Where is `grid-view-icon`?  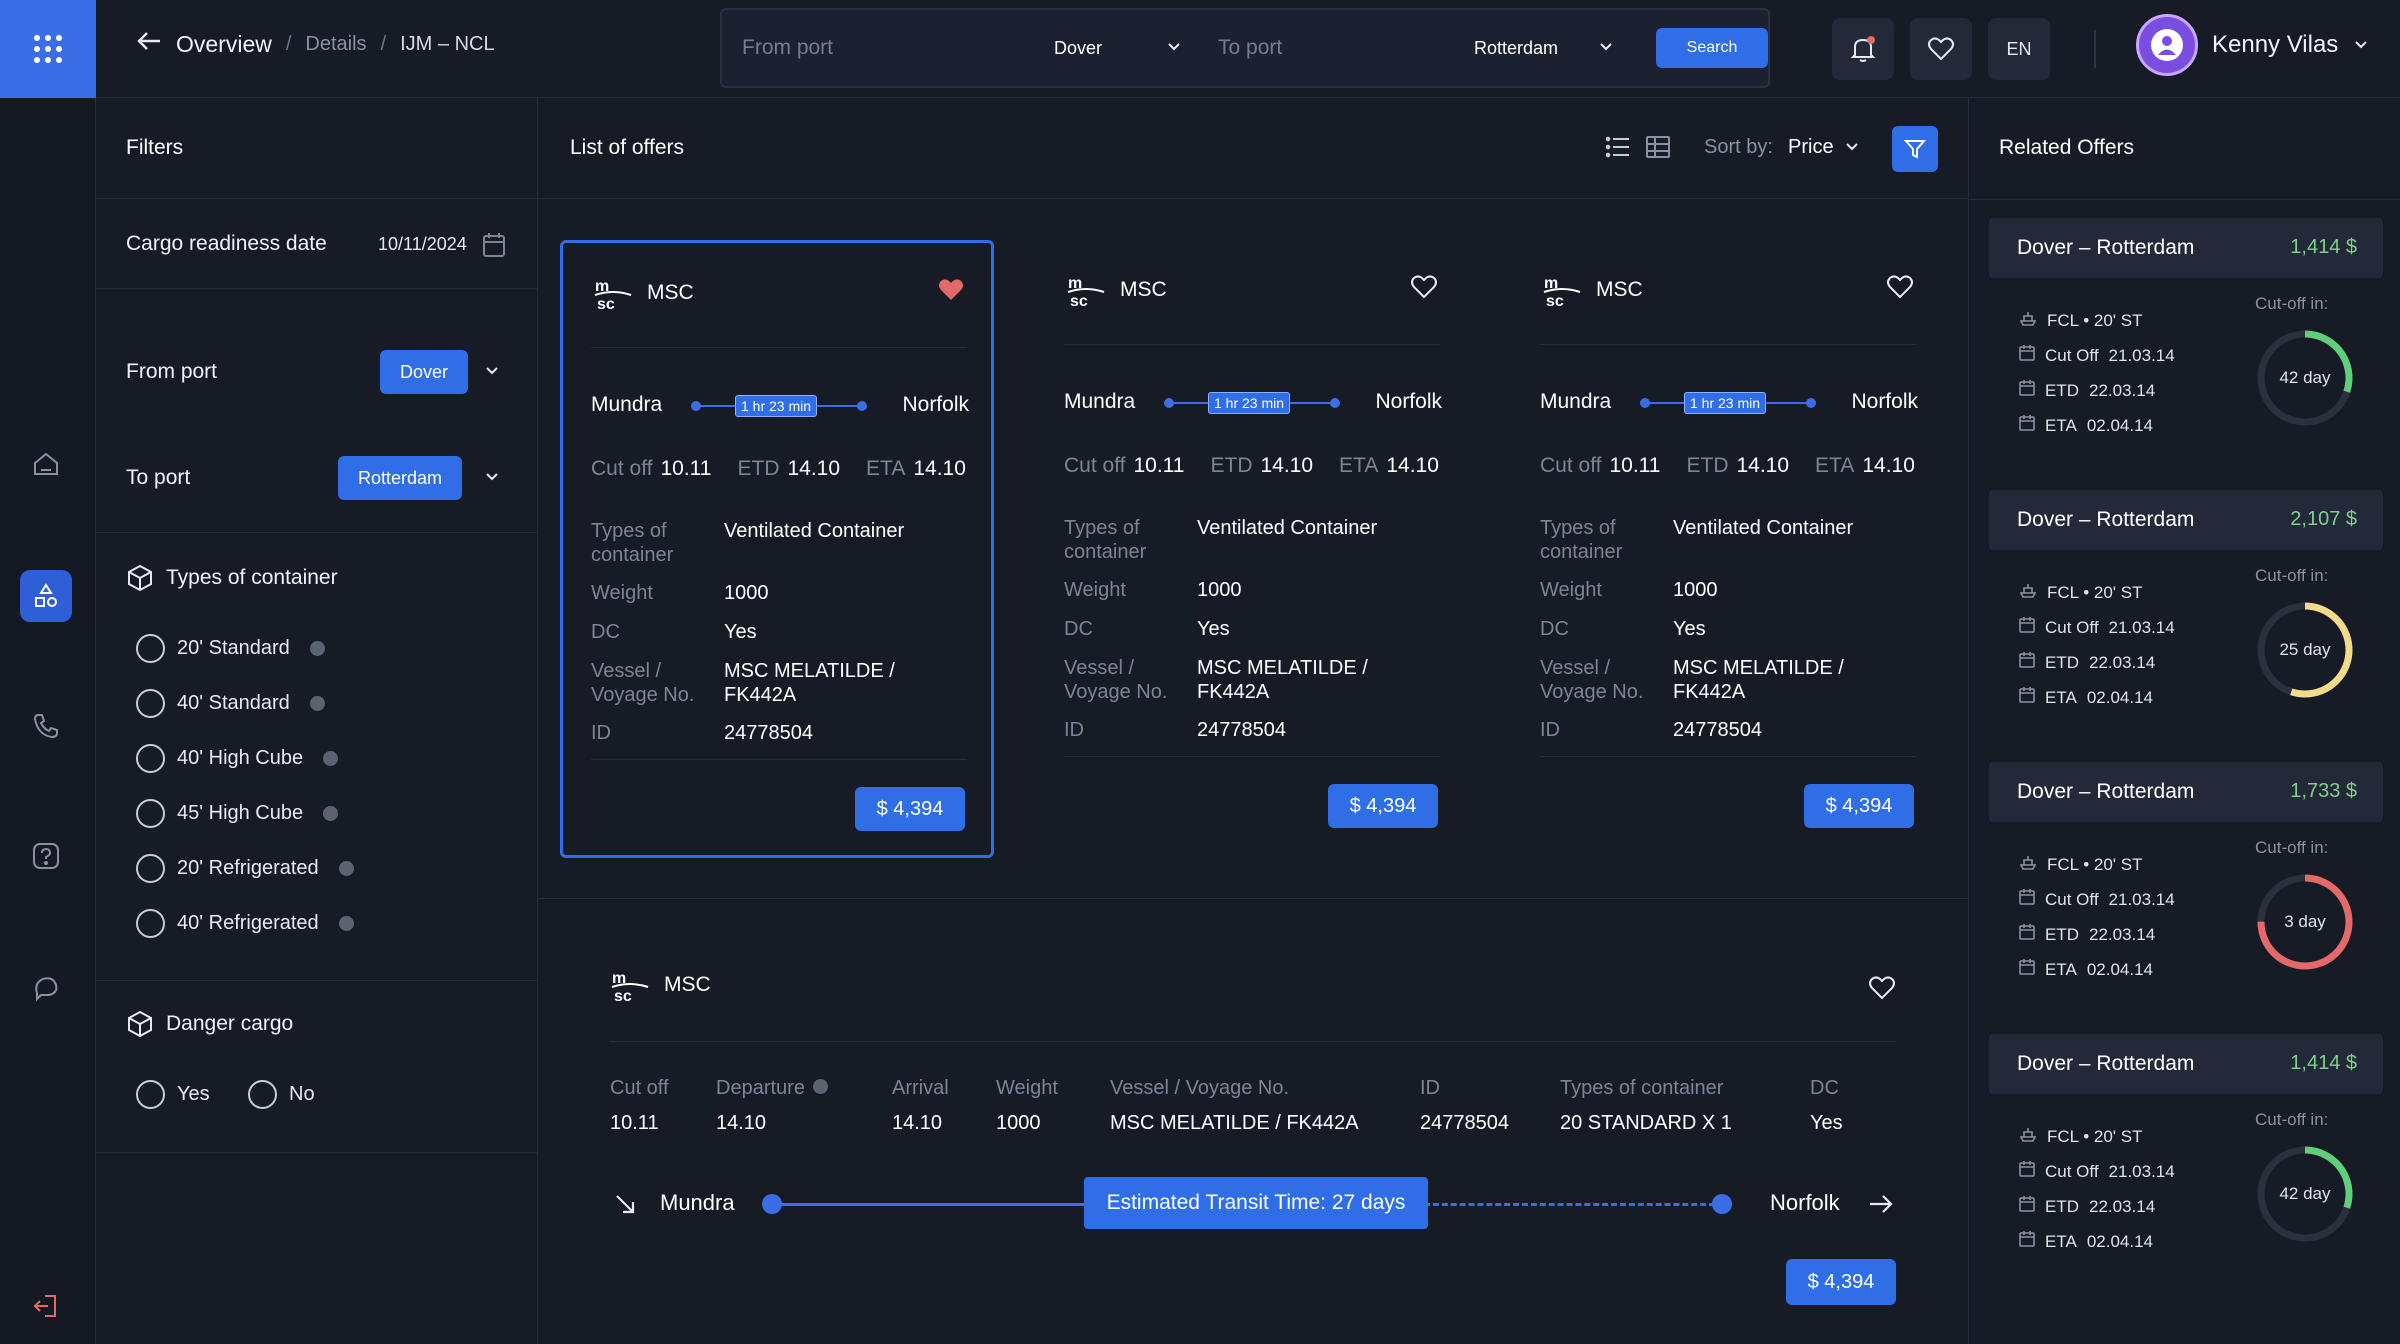 grid-view-icon is located at coordinates (1658, 149).